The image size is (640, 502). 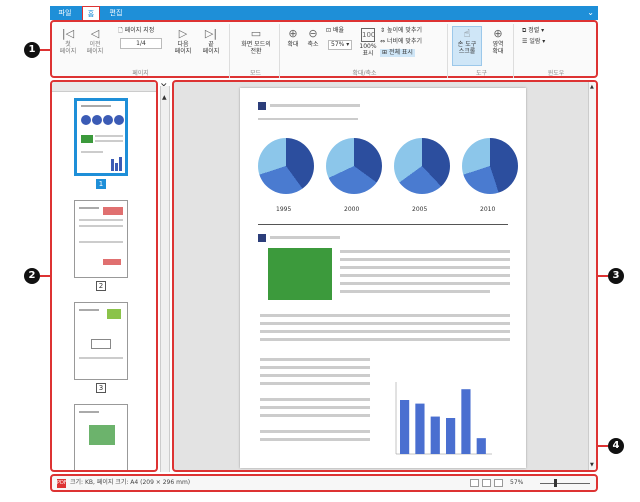 I want to click on arrange-icon: ⧉, so click(x=524, y=30).